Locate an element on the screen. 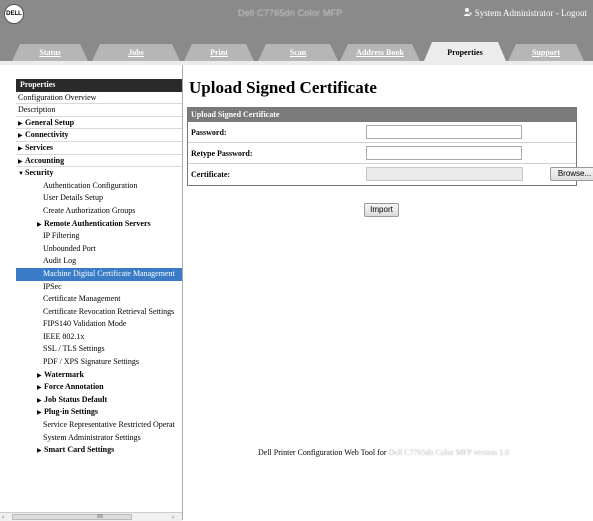  device-title: Dell C7765dn Color MFP is located at coordinates (290, 13).